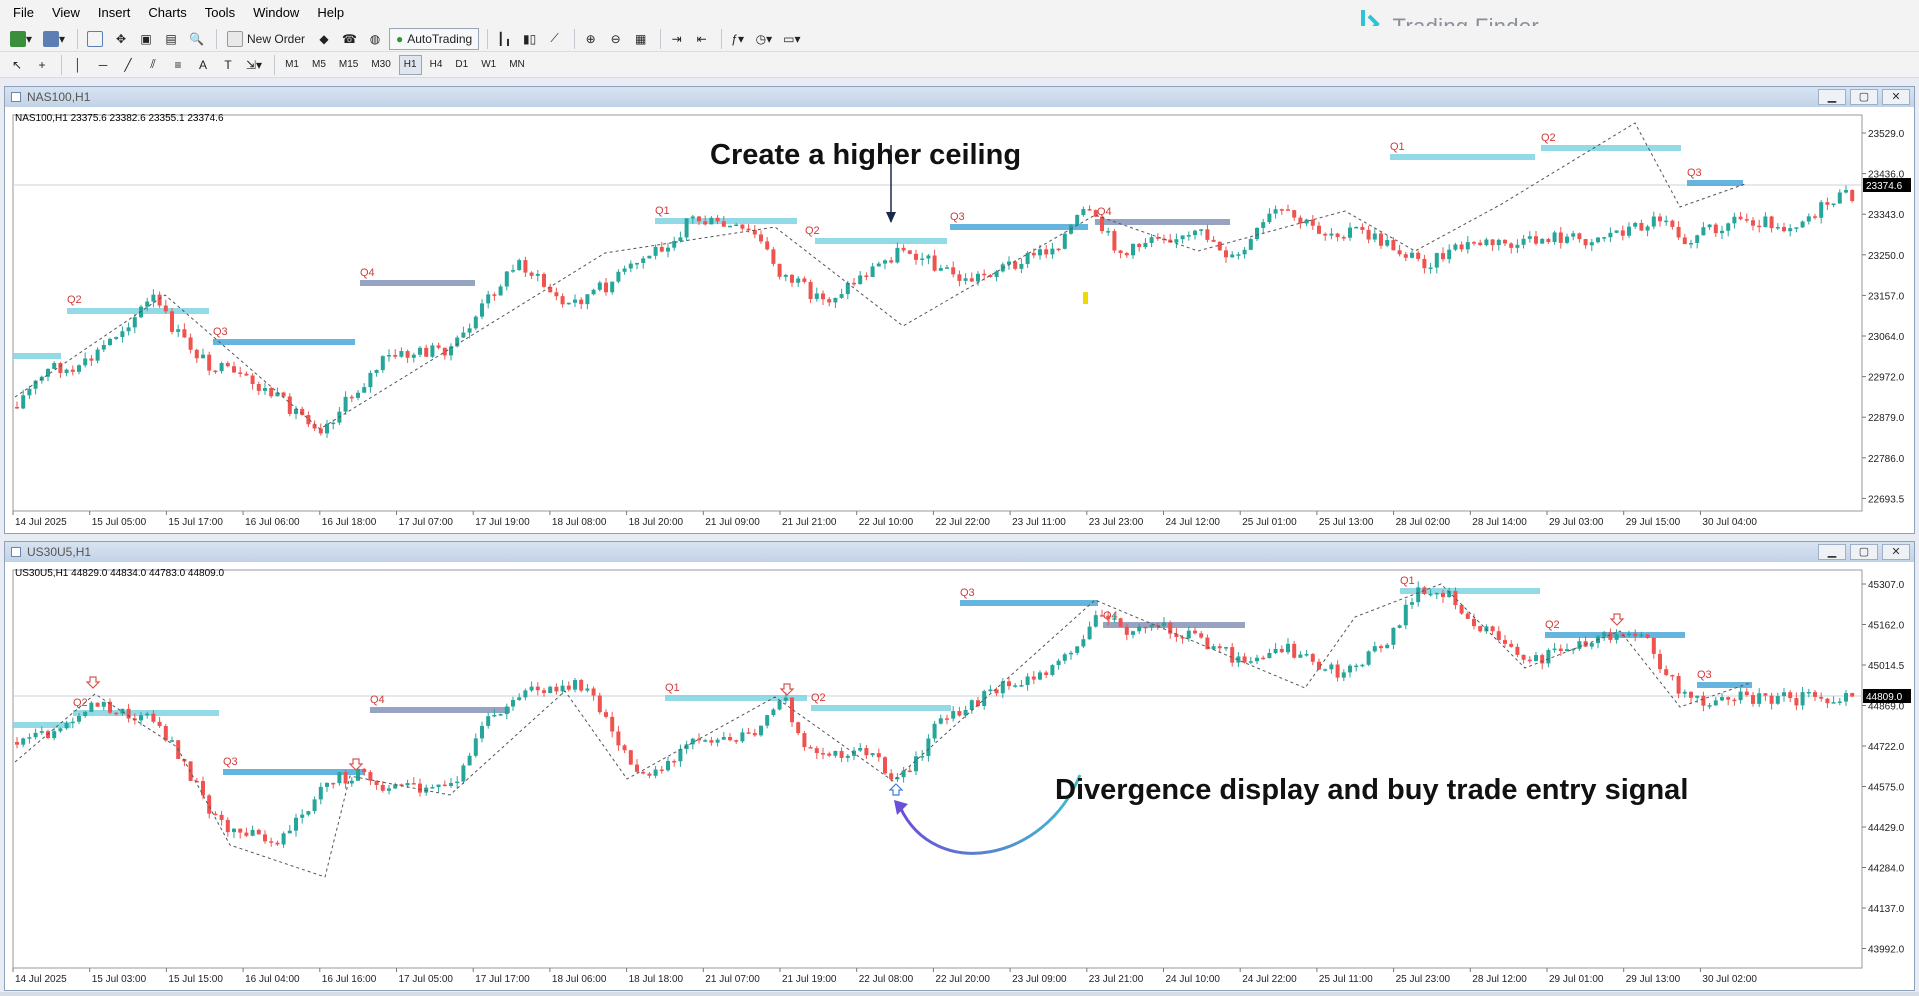 This screenshot has height=996, width=1919. What do you see at coordinates (791, 39) in the screenshot?
I see `templates-icon: ▭▾` at bounding box center [791, 39].